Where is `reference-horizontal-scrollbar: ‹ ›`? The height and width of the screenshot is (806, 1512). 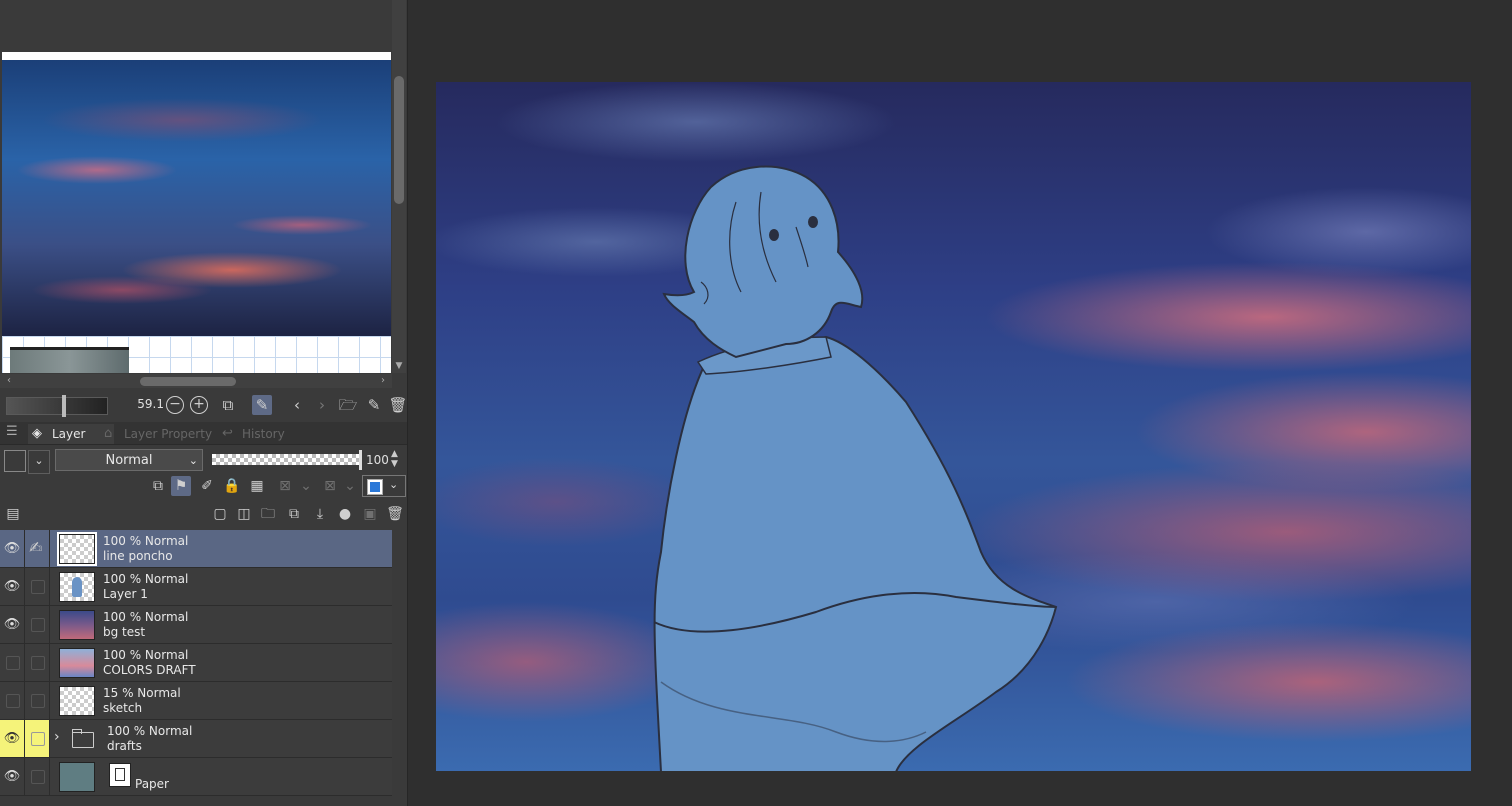
reference-horizontal-scrollbar: ‹ › is located at coordinates (196, 381).